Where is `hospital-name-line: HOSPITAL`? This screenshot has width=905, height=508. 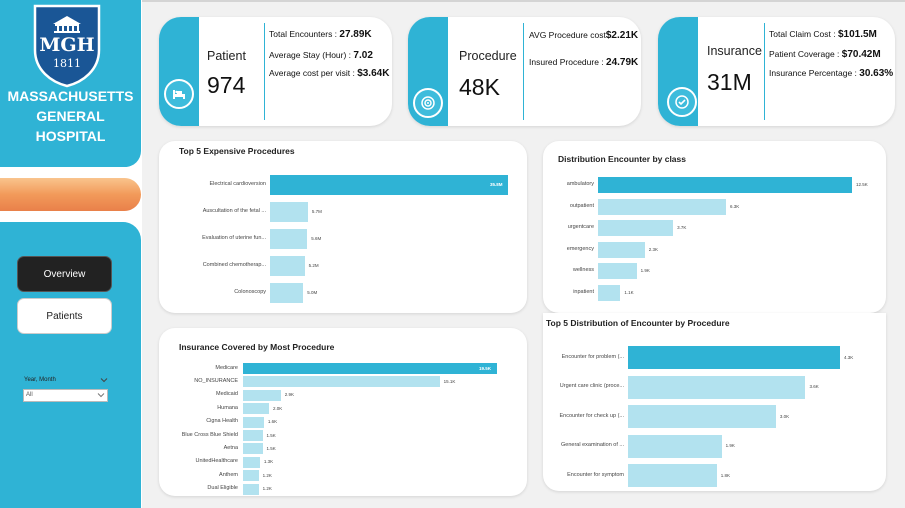
hospital-name-line: HOSPITAL is located at coordinates (70, 136).